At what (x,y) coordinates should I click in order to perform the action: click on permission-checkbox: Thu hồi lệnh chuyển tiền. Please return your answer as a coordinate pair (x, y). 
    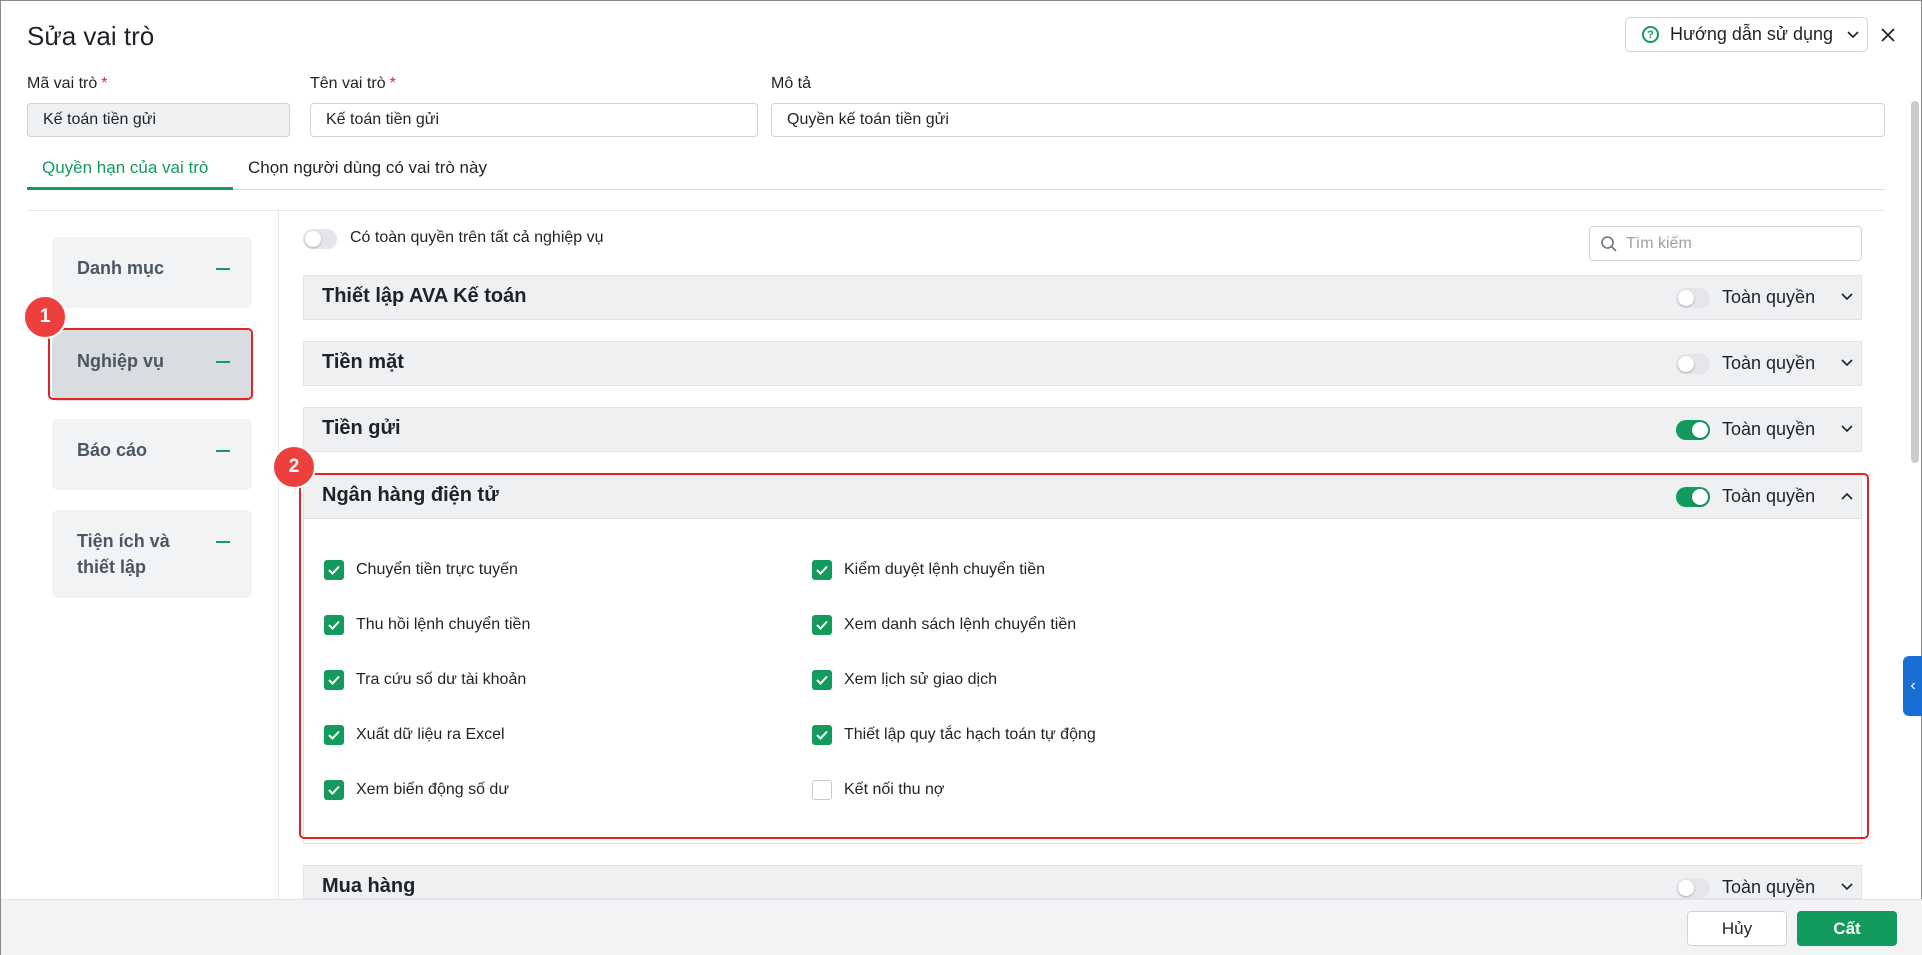
    Looking at the image, I should click on (427, 625).